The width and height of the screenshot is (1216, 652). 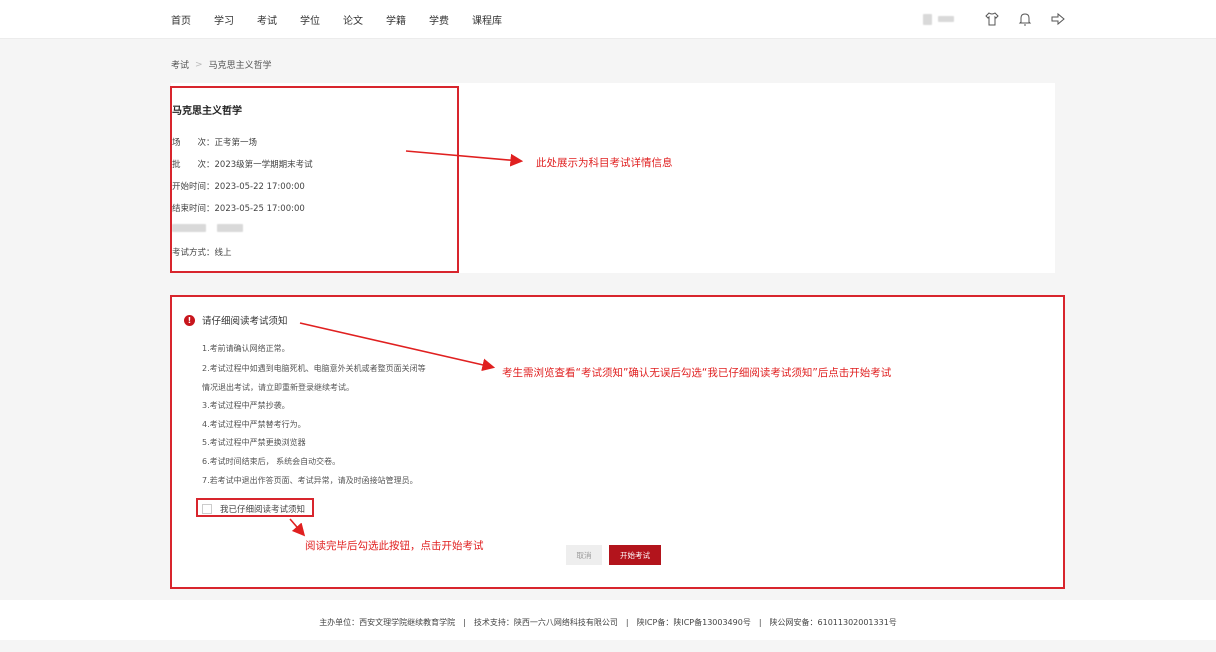 I want to click on annotation-text-checkbox: 阅读完毕后勾选此按钮，点击开始考试, so click(x=394, y=546).